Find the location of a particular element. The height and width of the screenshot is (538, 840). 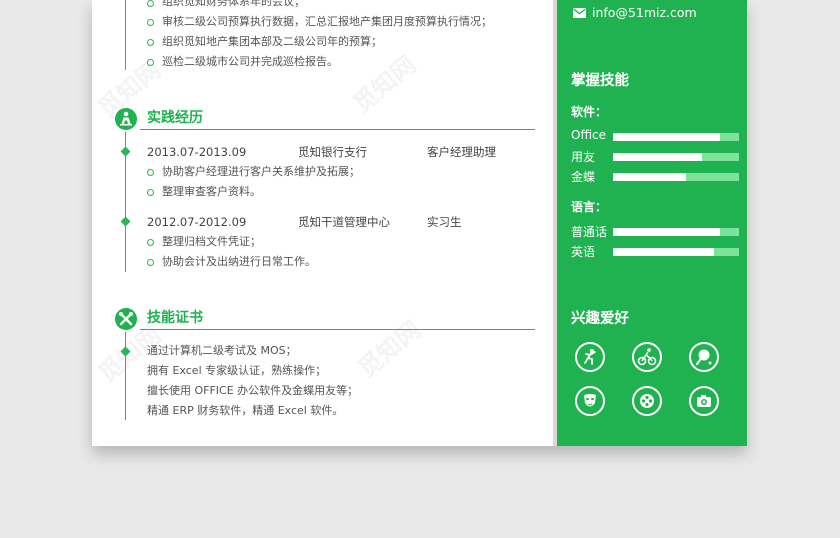

certificate-item: 通过计算机二级考试及 MOS； is located at coordinates (222, 350).